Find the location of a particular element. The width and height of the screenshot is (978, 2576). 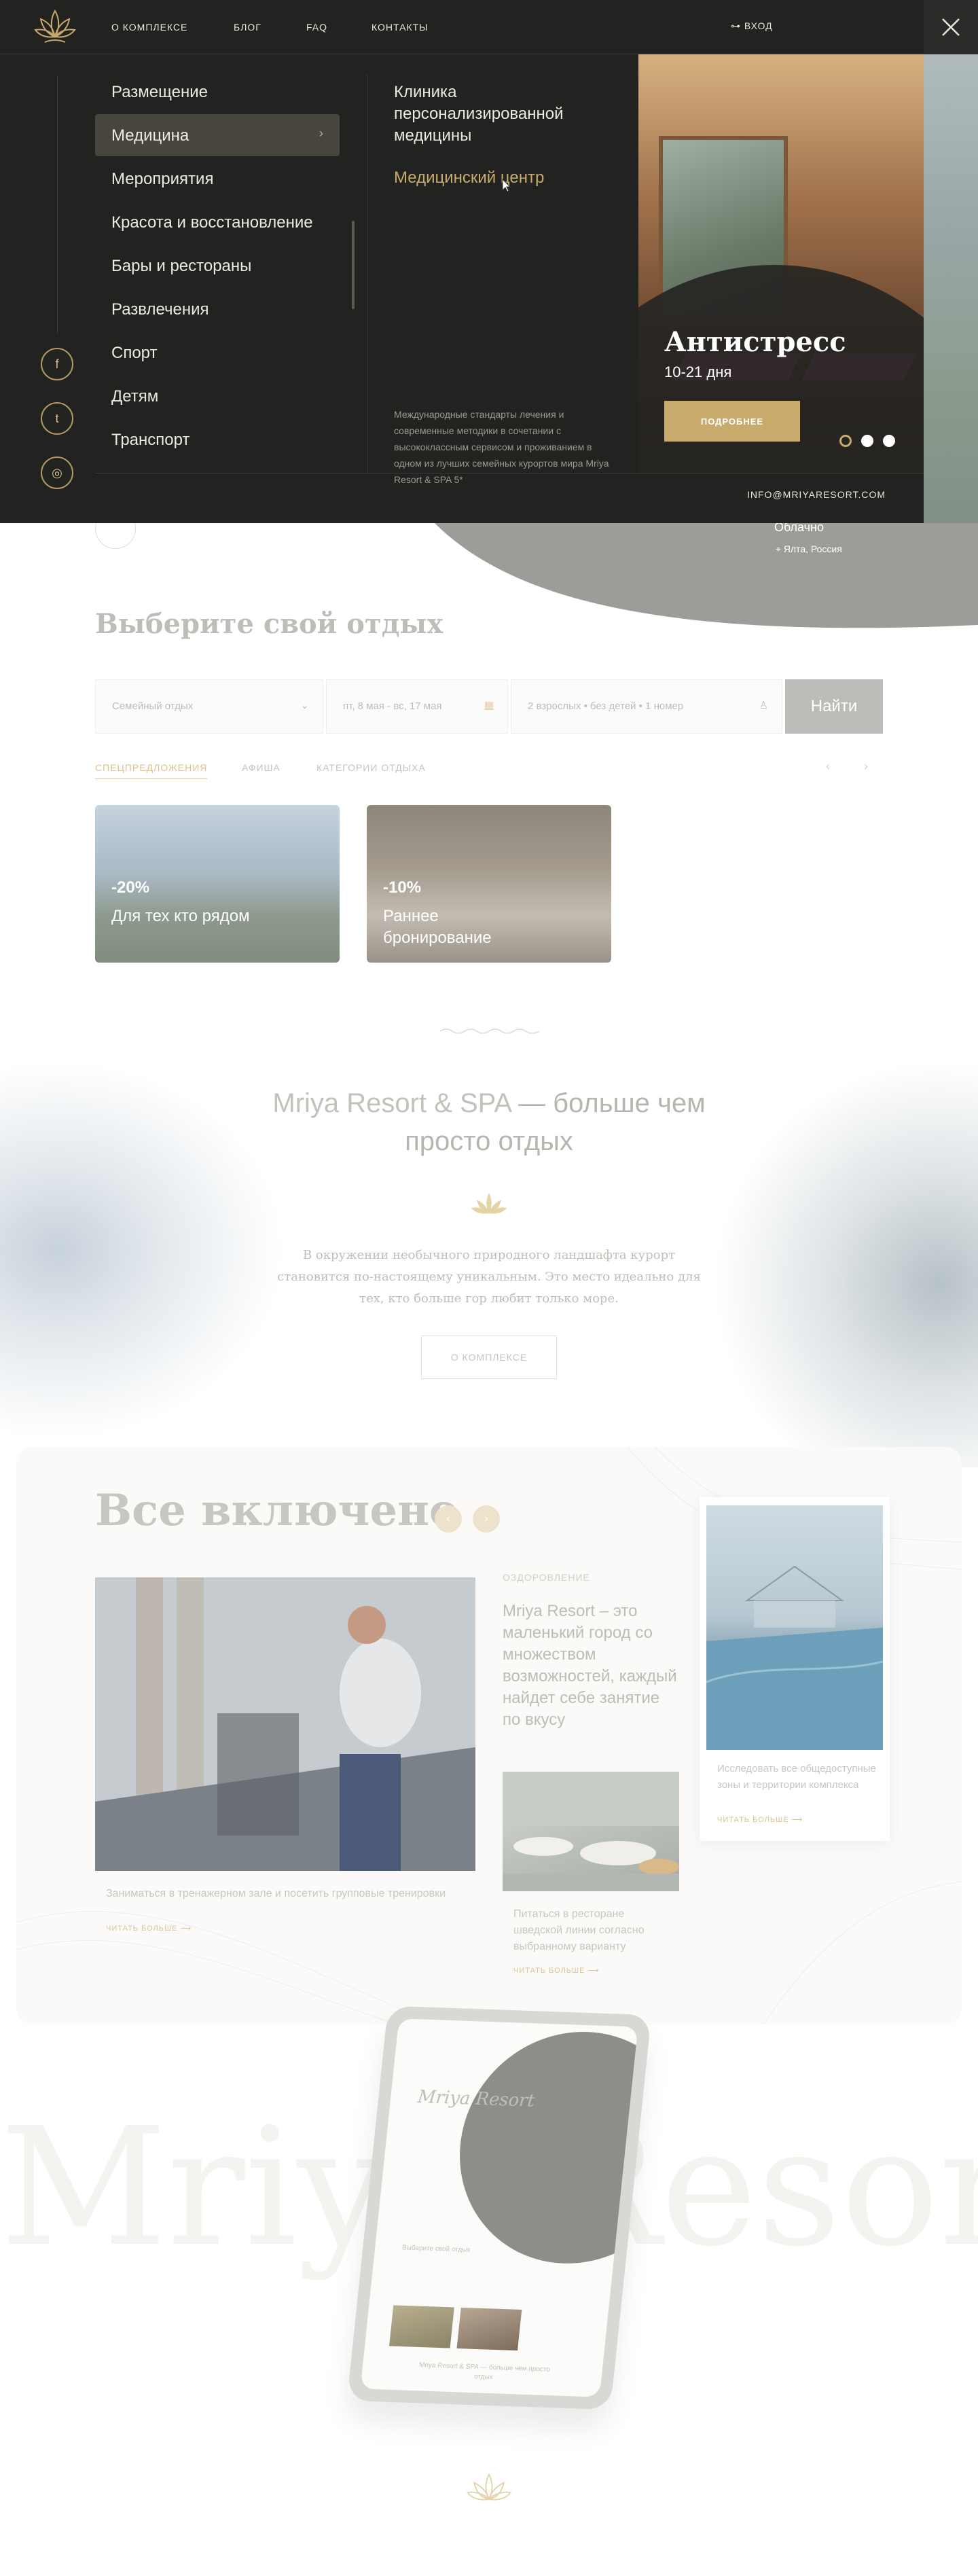

pool-photo-shapes is located at coordinates (795, 1657).